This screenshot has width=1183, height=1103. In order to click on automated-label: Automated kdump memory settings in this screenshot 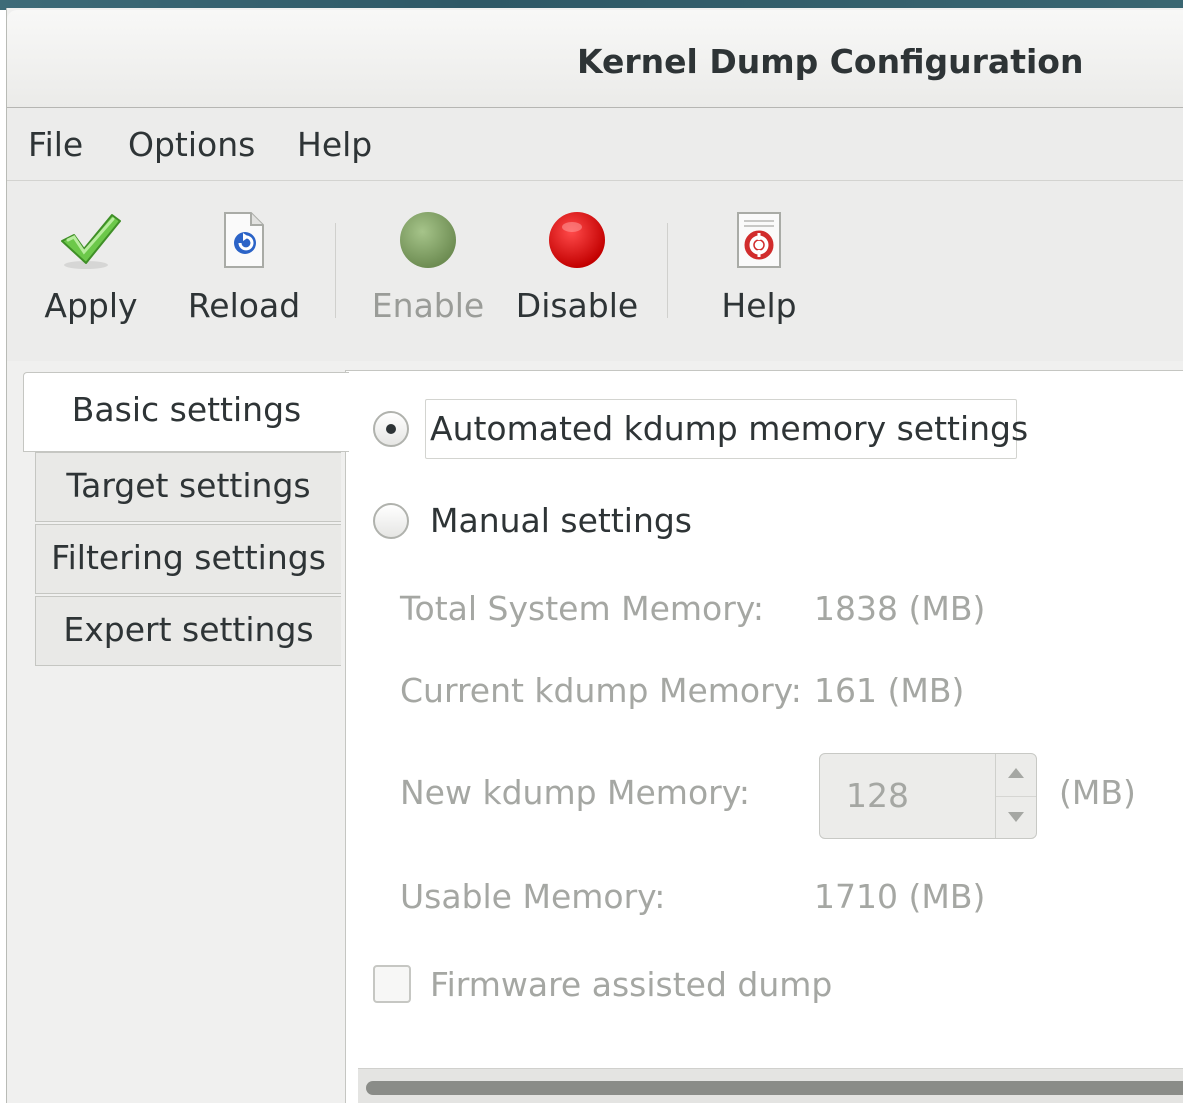, I will do `click(729, 428)`.